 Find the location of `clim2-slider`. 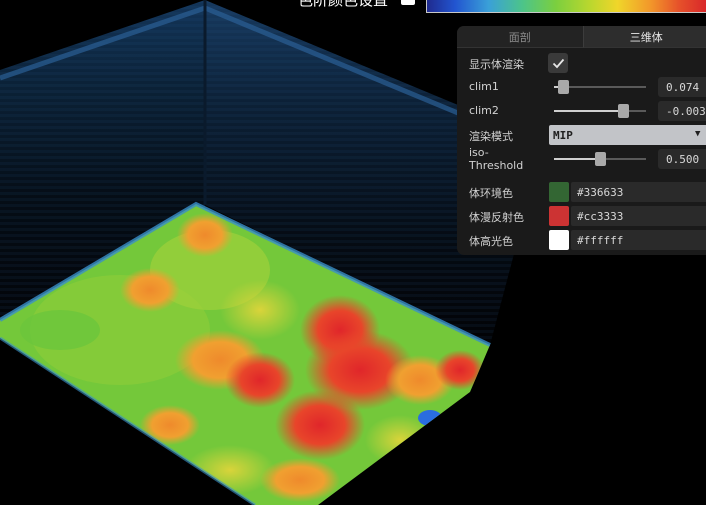

clim2-slider is located at coordinates (600, 111).